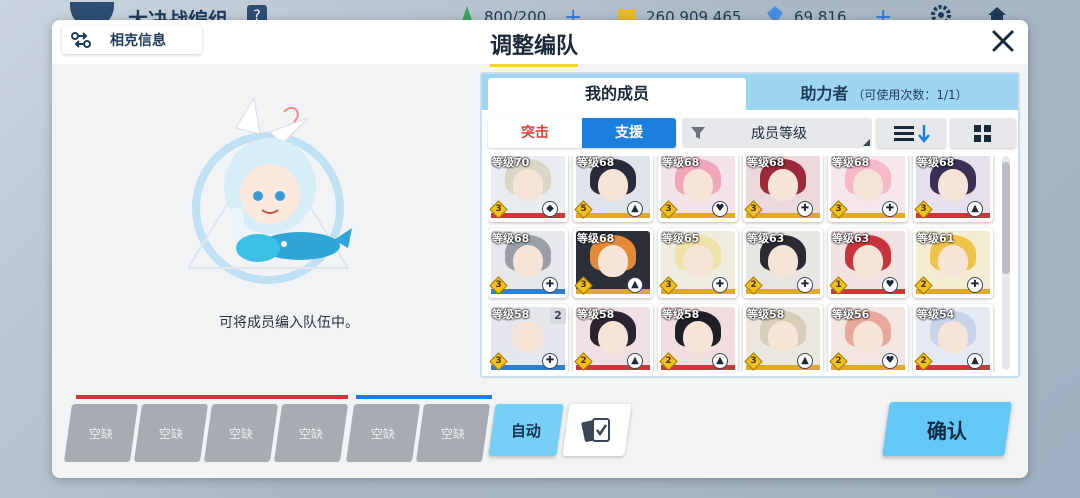 The image size is (1080, 498). Describe the element at coordinates (138, 41) in the screenshot. I see `counter-info-label: 相克信息` at that location.